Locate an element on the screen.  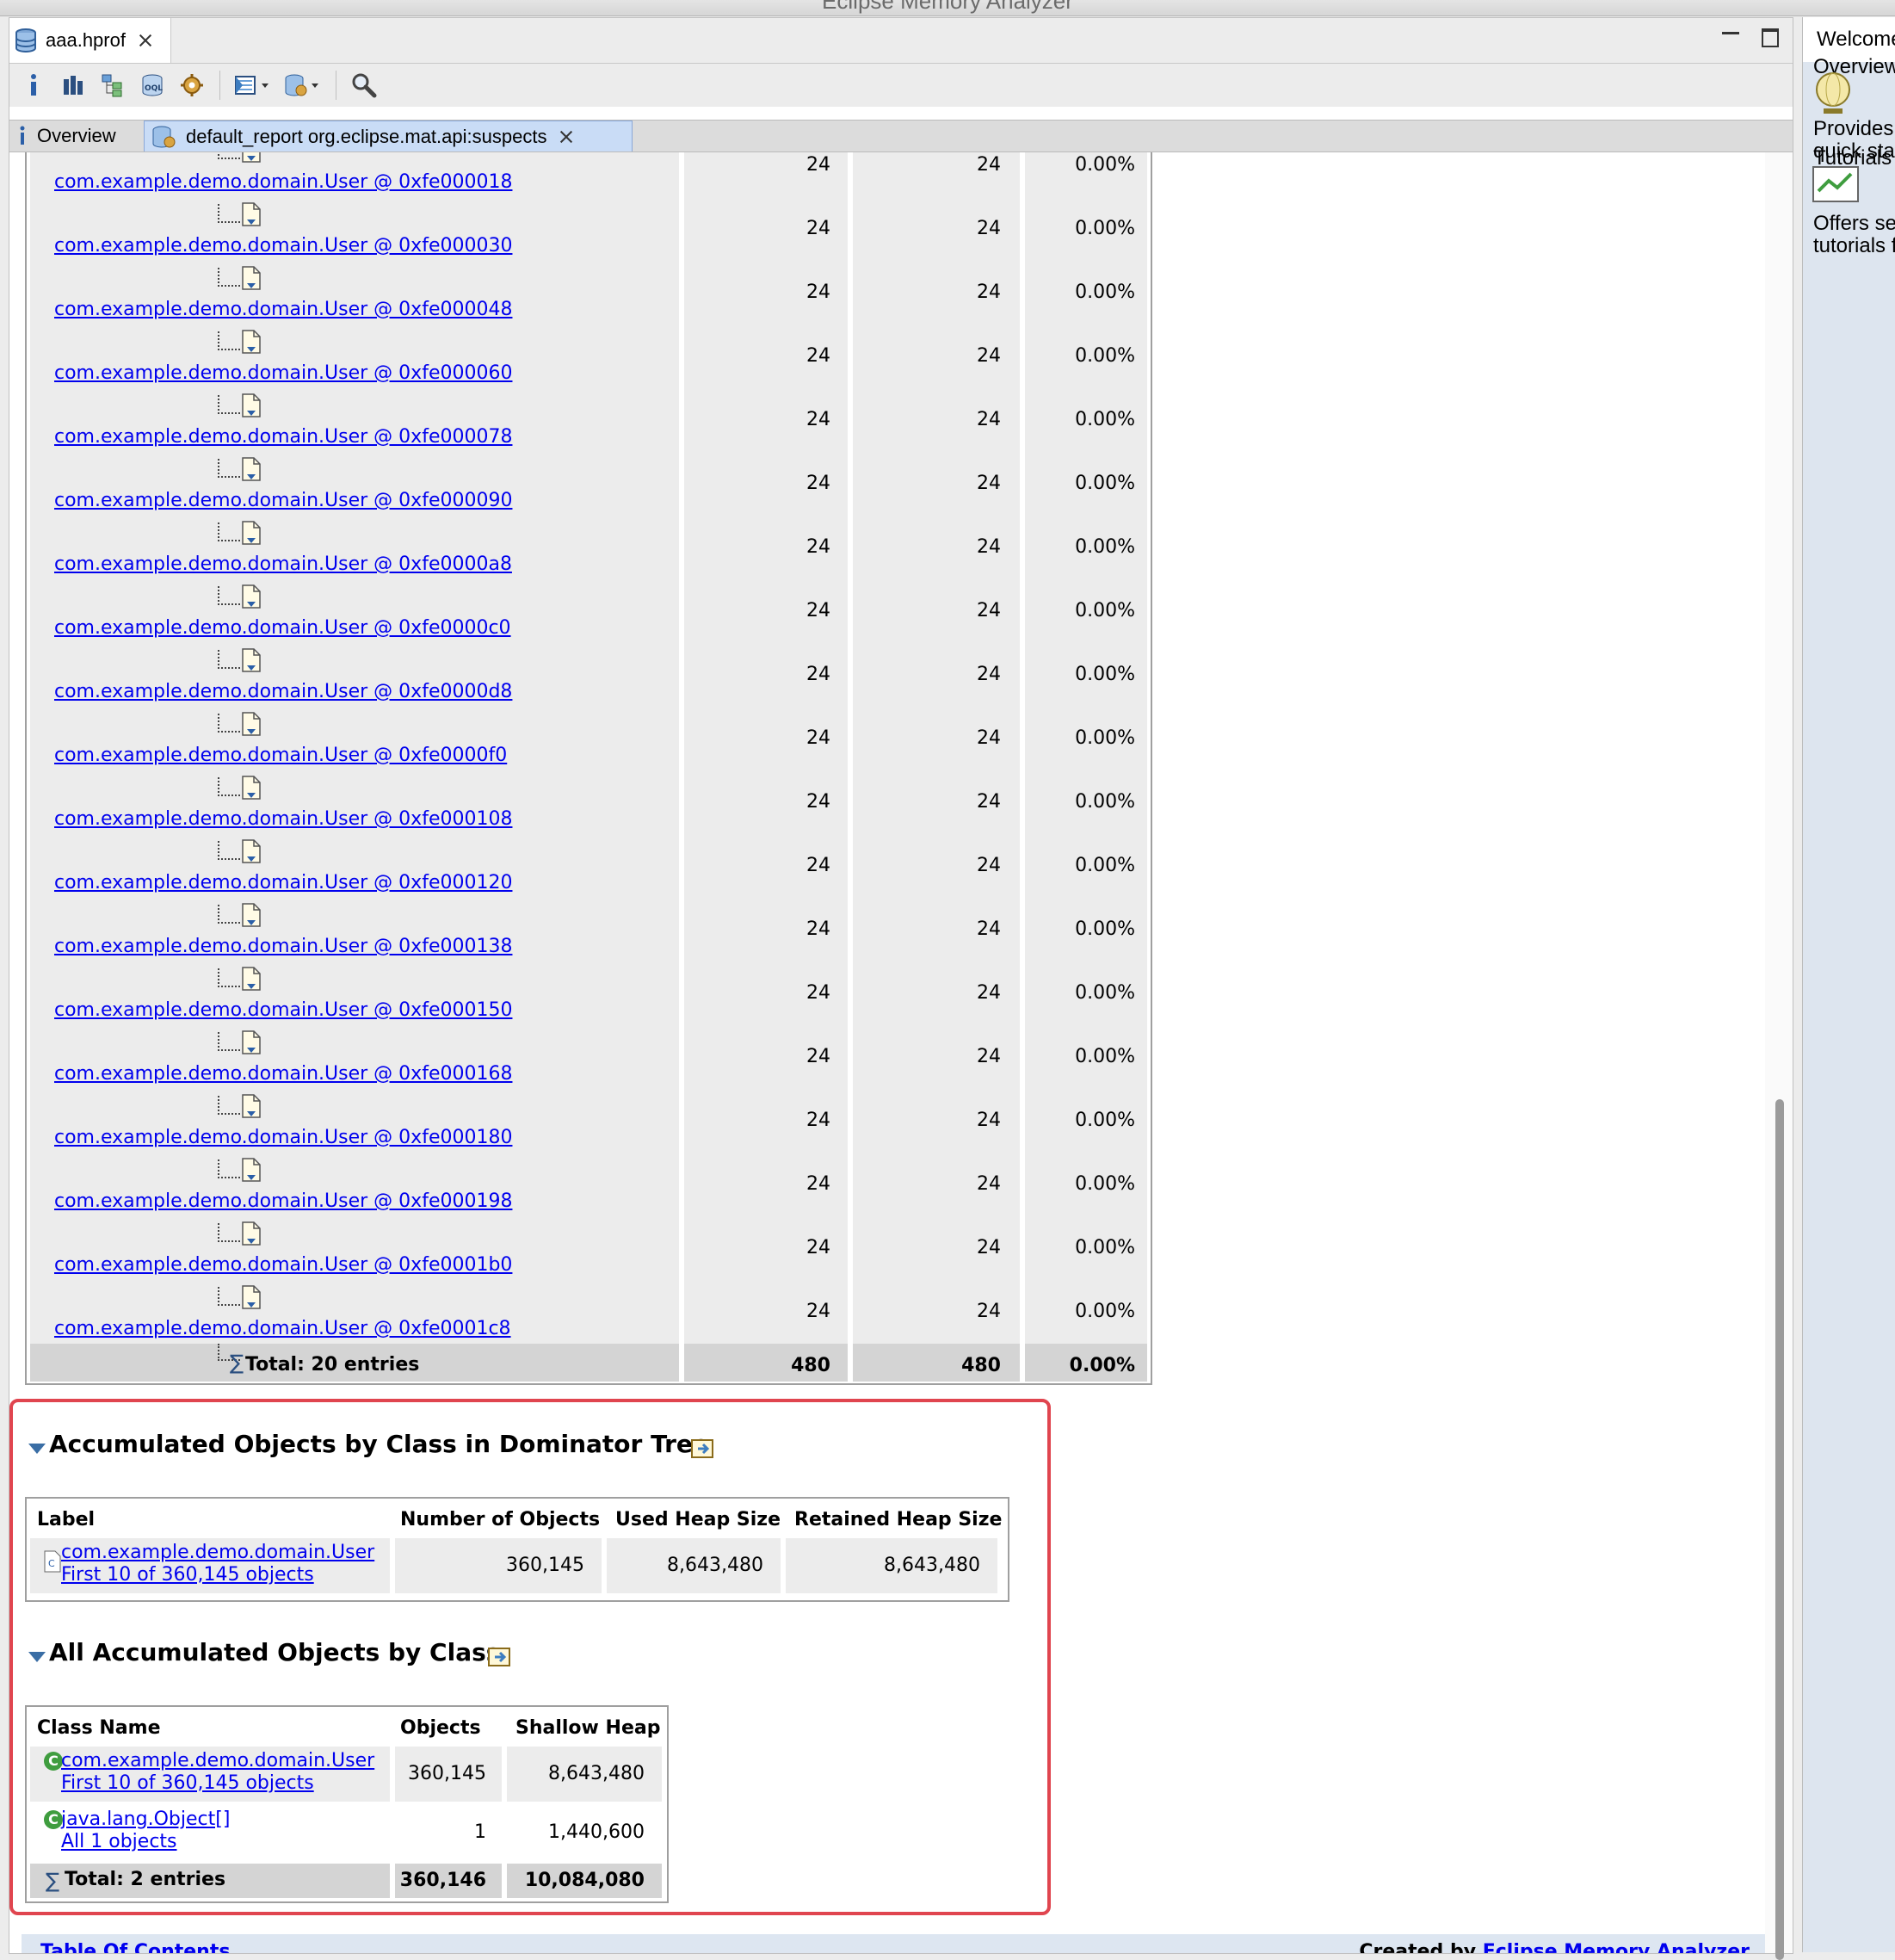
class-link: java.lang.Object[] is located at coordinates (145, 1819).